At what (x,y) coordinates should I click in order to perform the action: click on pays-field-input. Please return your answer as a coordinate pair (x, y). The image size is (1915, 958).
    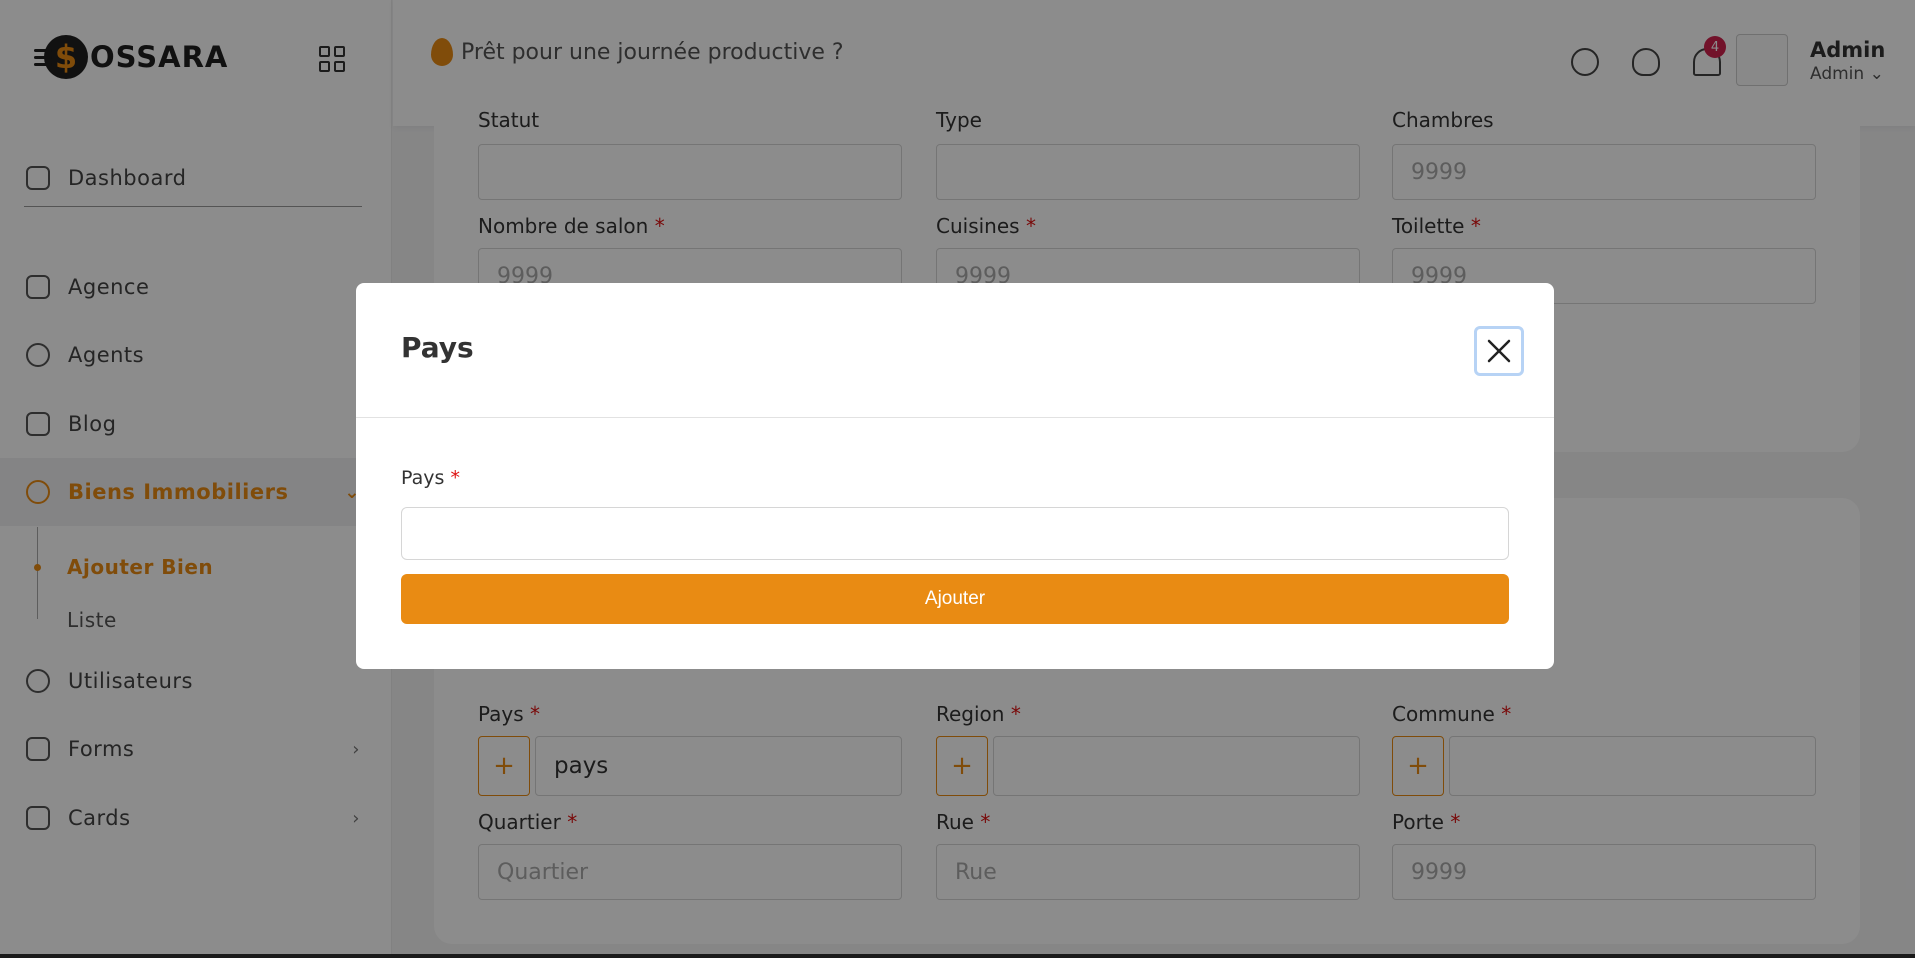
    Looking at the image, I should click on (955, 533).